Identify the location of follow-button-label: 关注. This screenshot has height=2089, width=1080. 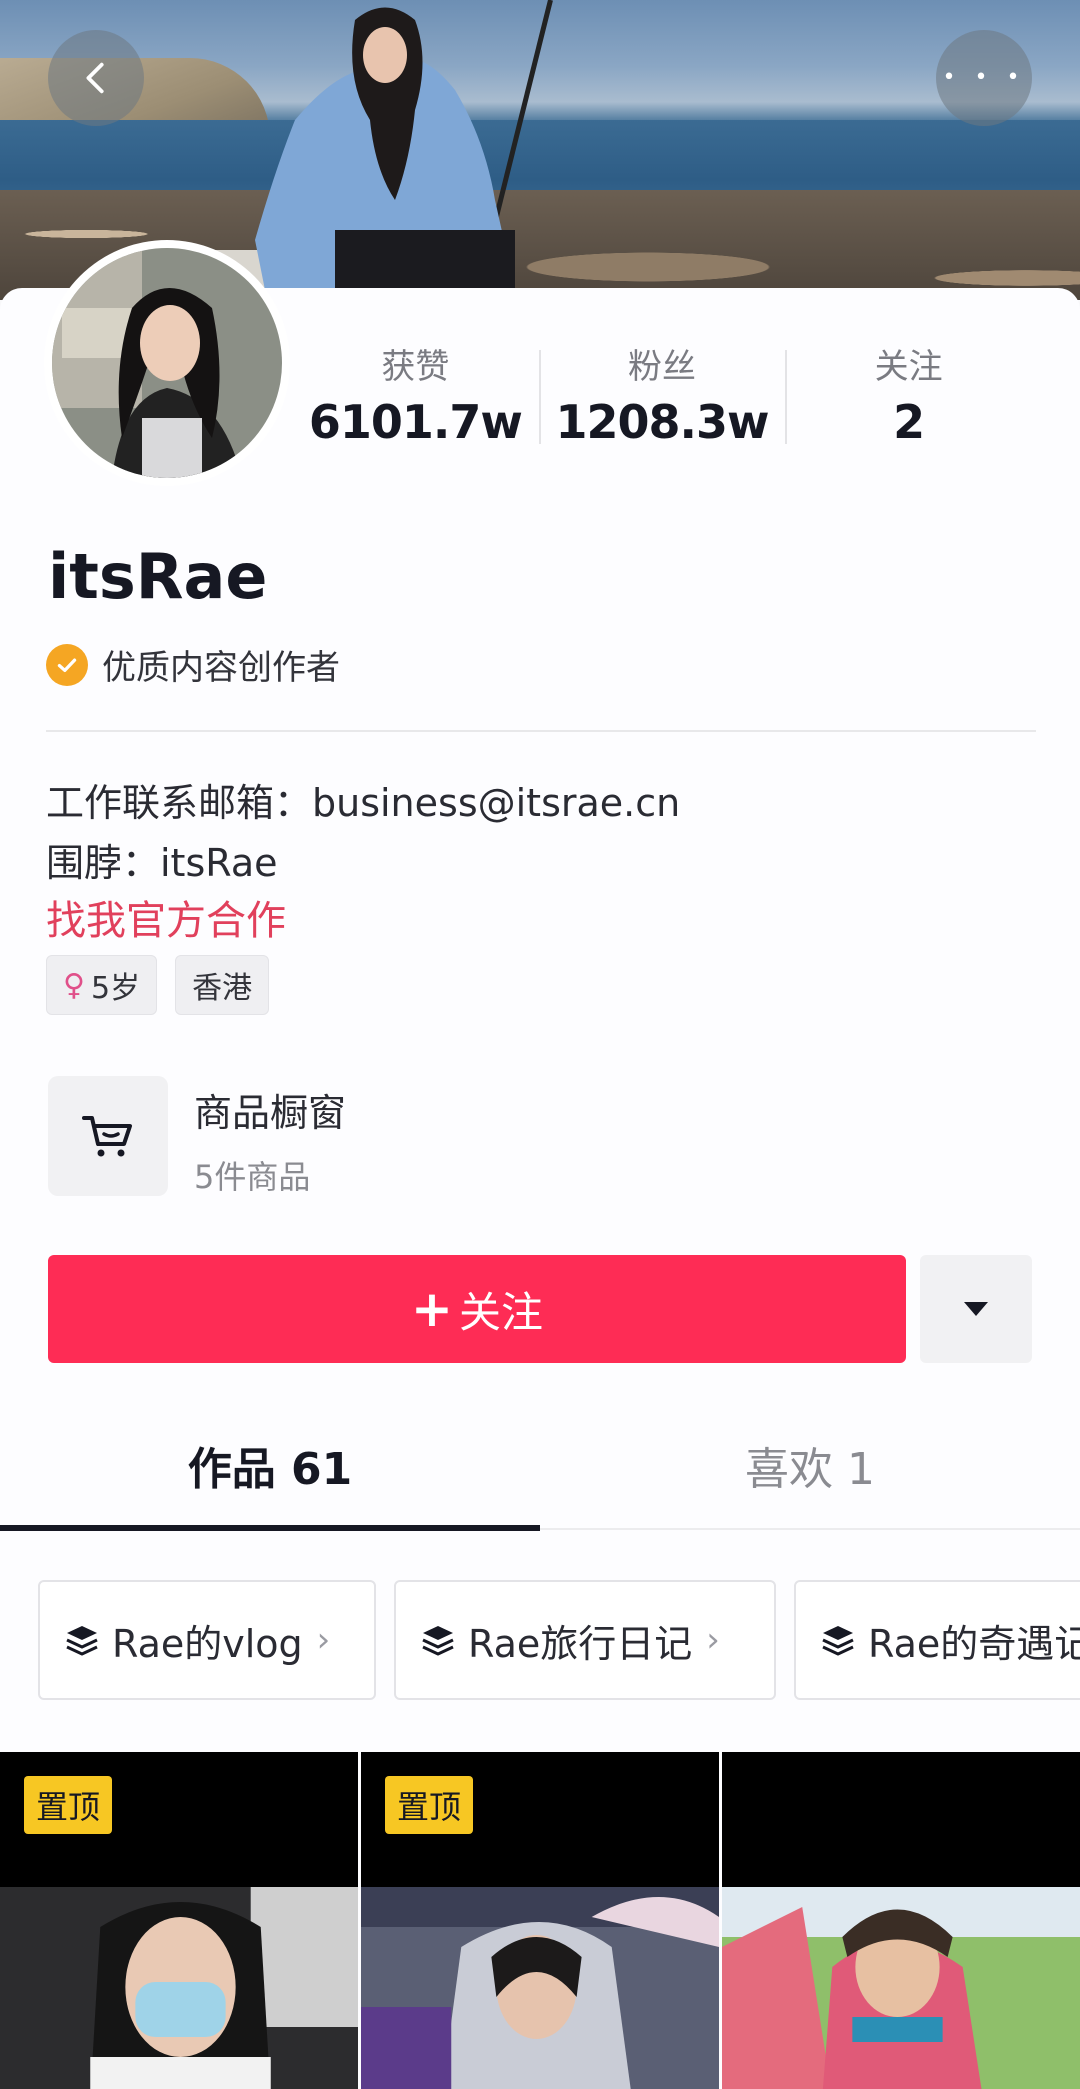
(500, 1312).